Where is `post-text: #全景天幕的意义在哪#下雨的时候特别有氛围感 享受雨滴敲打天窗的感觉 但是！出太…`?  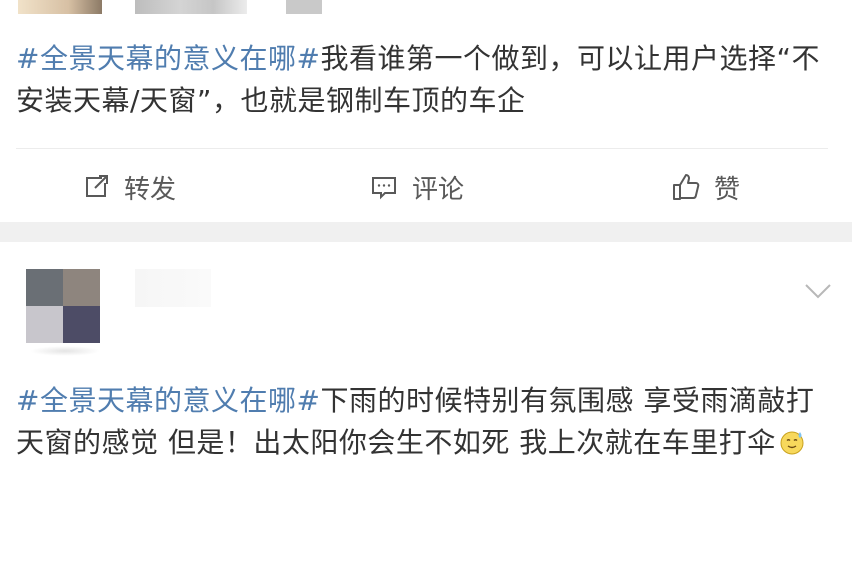 post-text: #全景天幕的意义在哪#下雨的时候特别有氛围感 享受雨滴敲打天窗的感觉 但是！出太… is located at coordinates (427, 422).